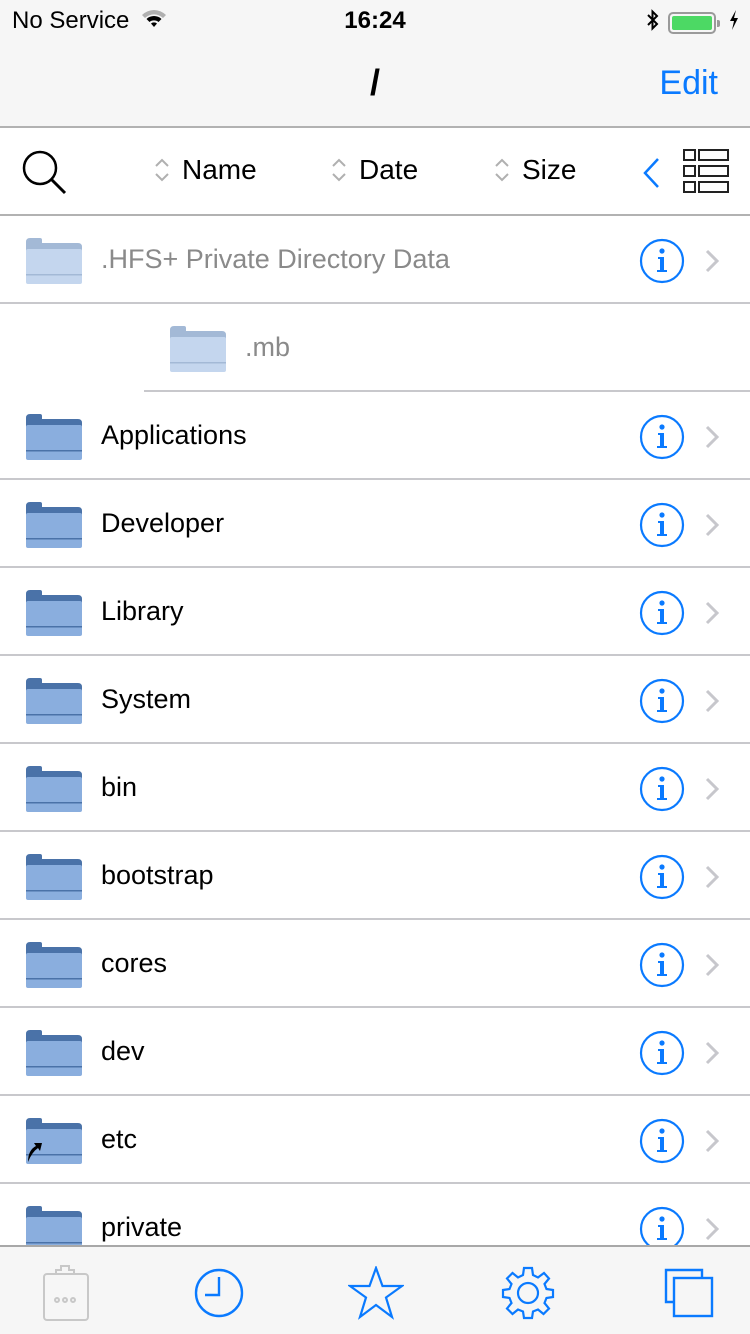 Image resolution: width=750 pixels, height=1334 pixels. I want to click on star-icon, so click(376, 1293).